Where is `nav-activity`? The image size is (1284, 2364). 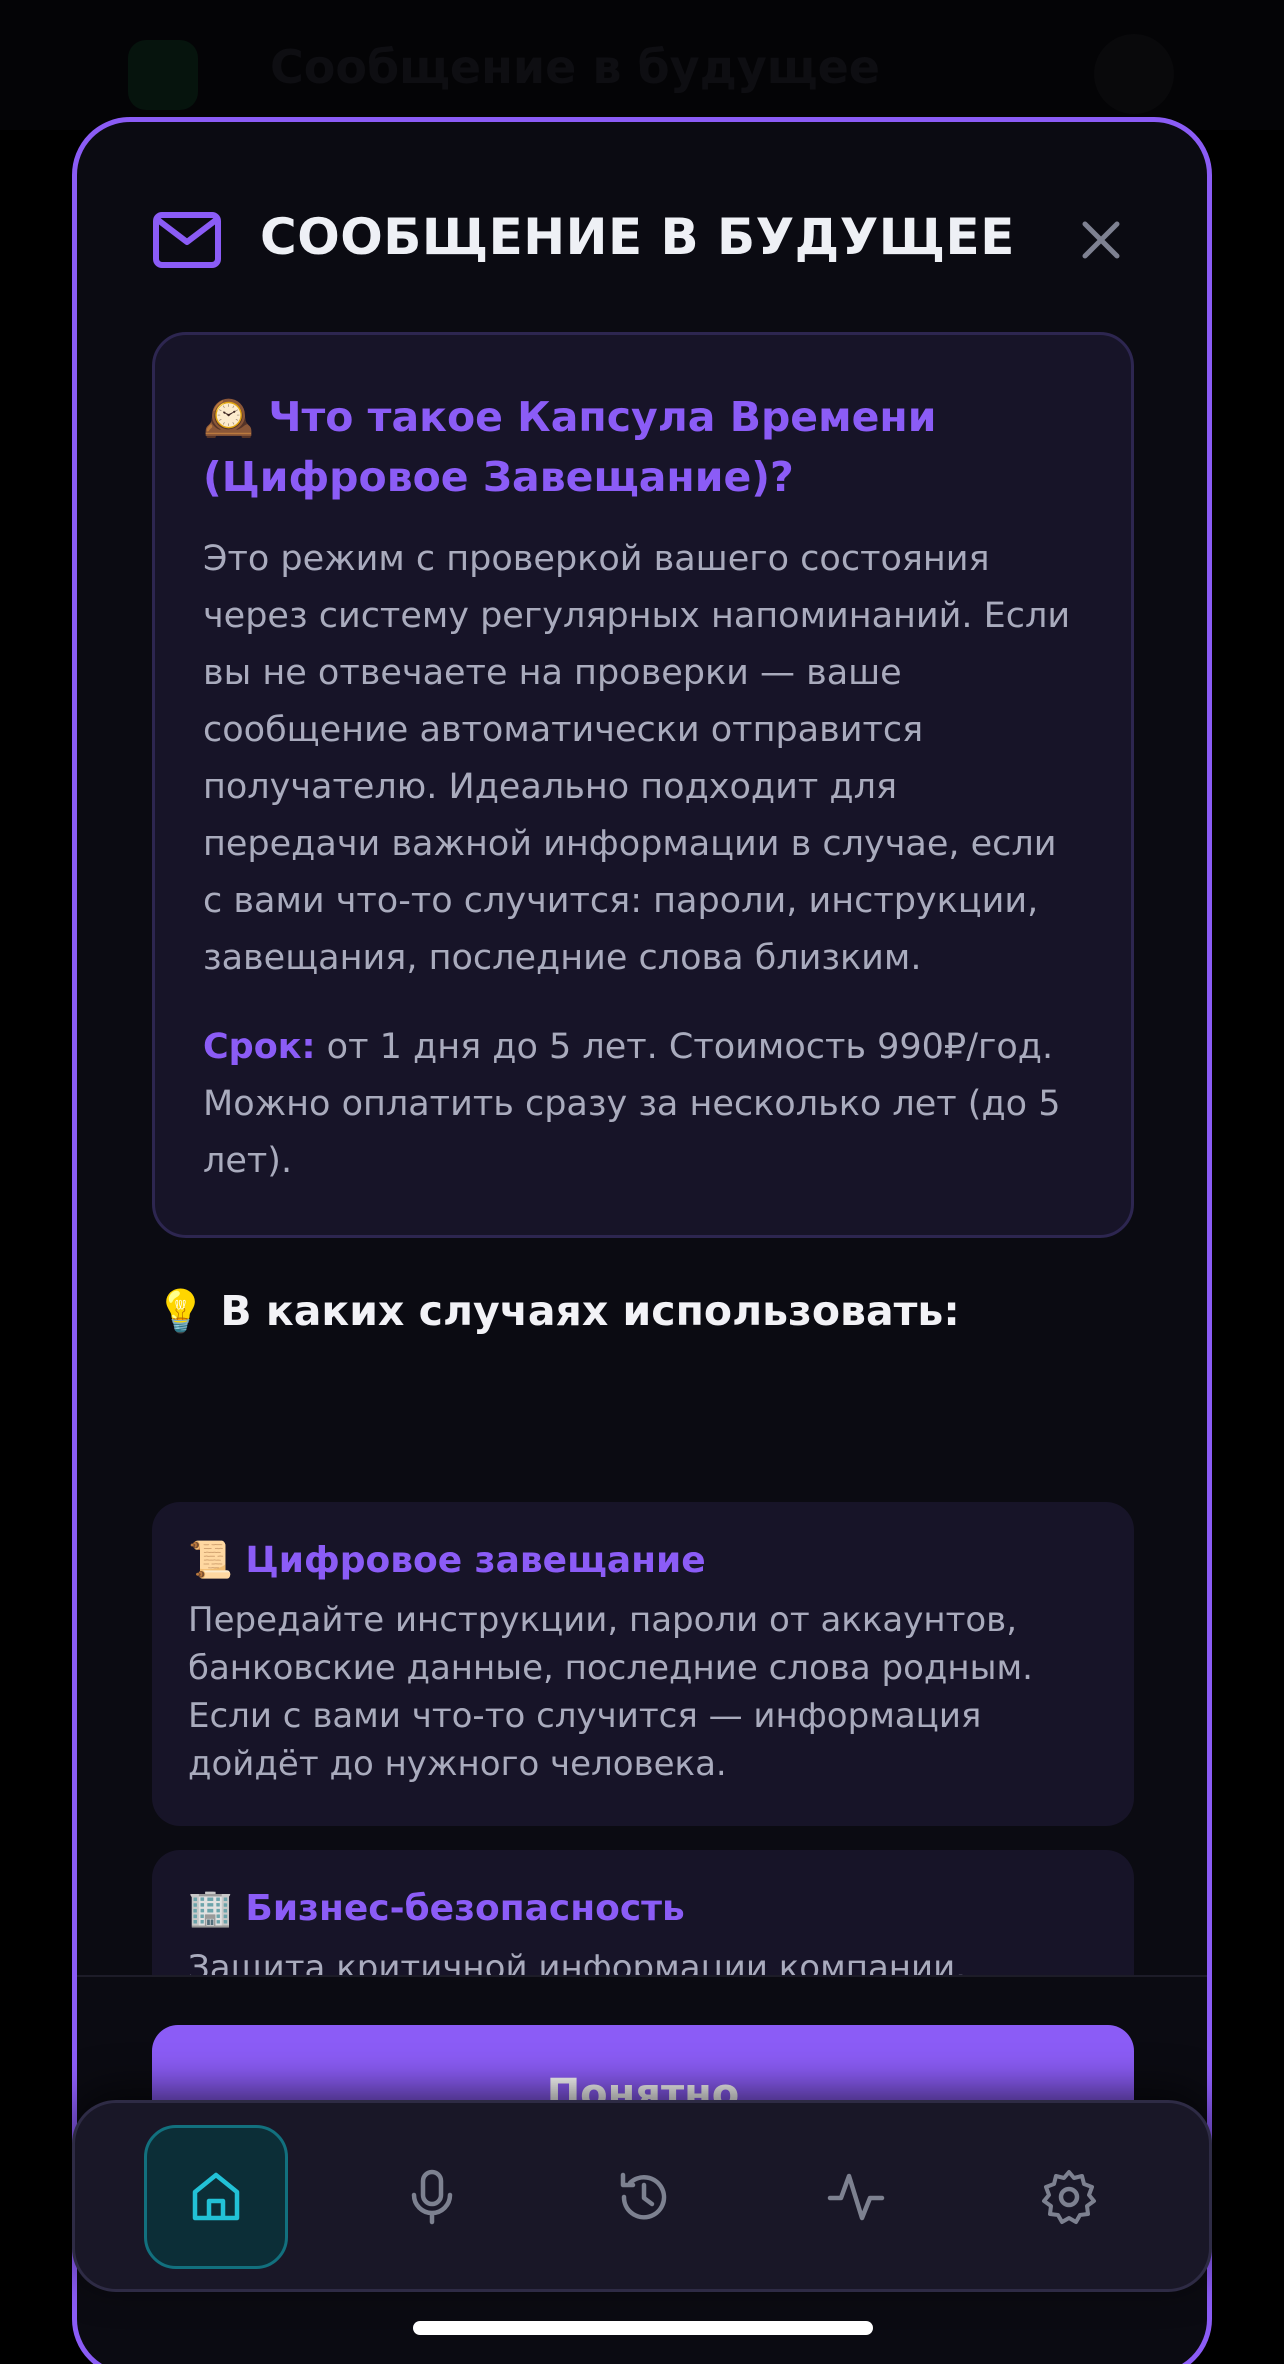 nav-activity is located at coordinates (856, 2197).